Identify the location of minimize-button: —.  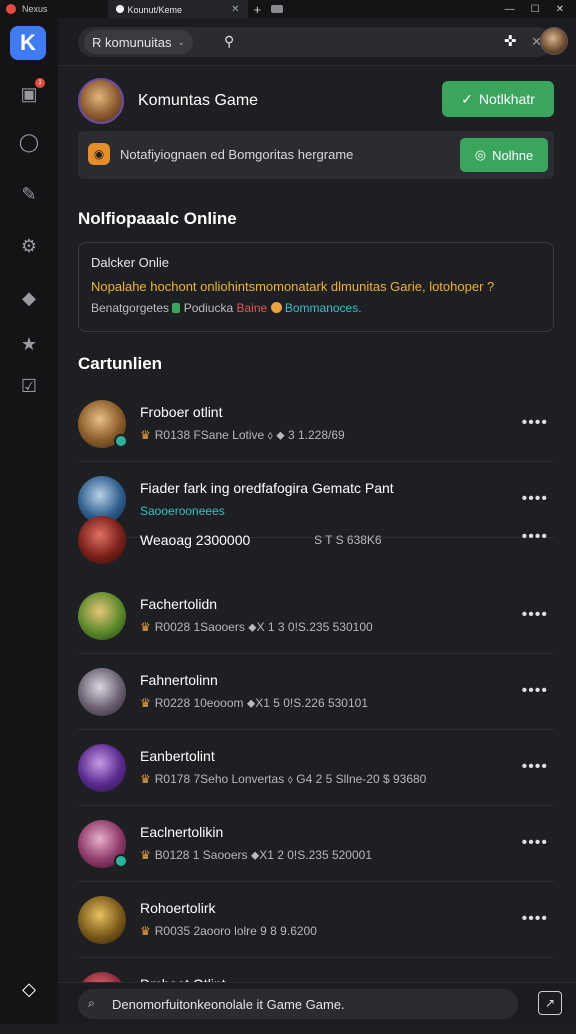
(510, 9).